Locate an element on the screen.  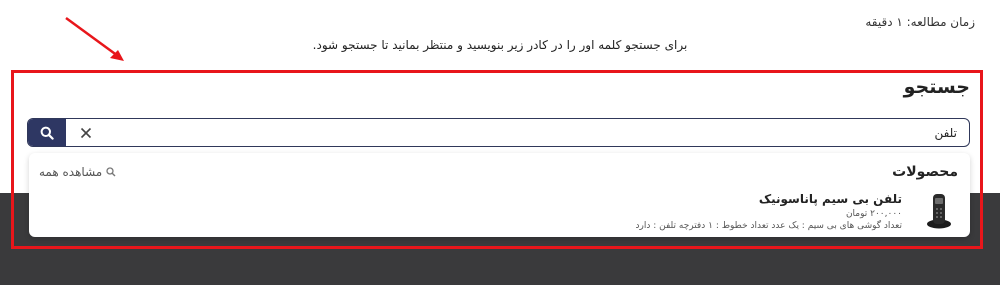
product-price: ۲۰۰,۰۰۰ تومان is located at coordinates (873, 214).